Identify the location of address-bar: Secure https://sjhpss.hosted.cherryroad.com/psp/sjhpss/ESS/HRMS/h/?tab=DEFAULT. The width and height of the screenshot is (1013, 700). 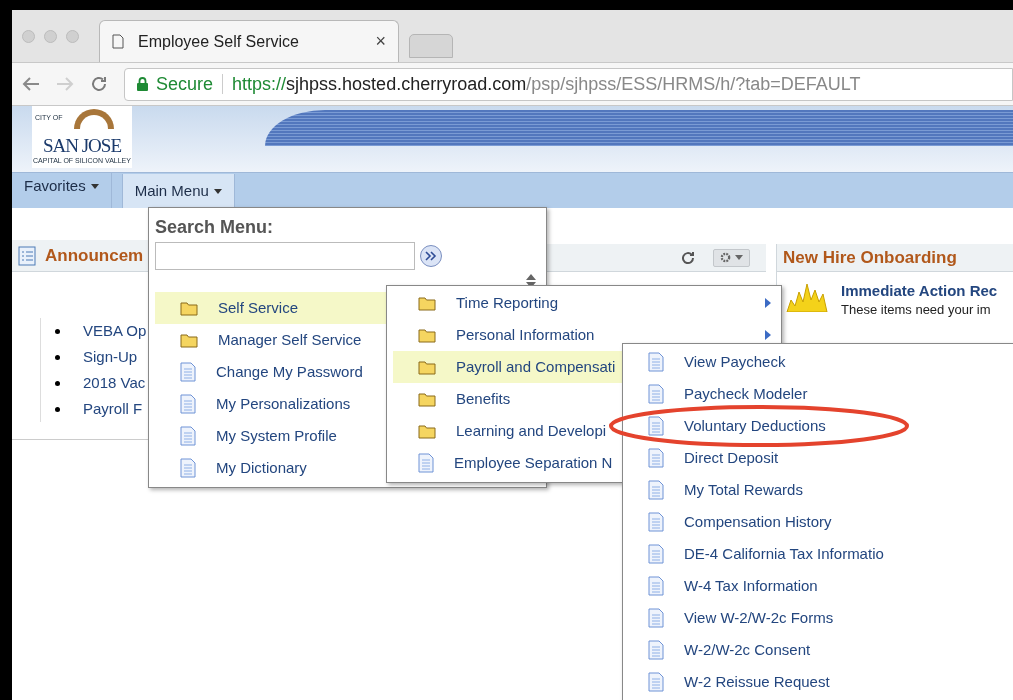
(568, 84).